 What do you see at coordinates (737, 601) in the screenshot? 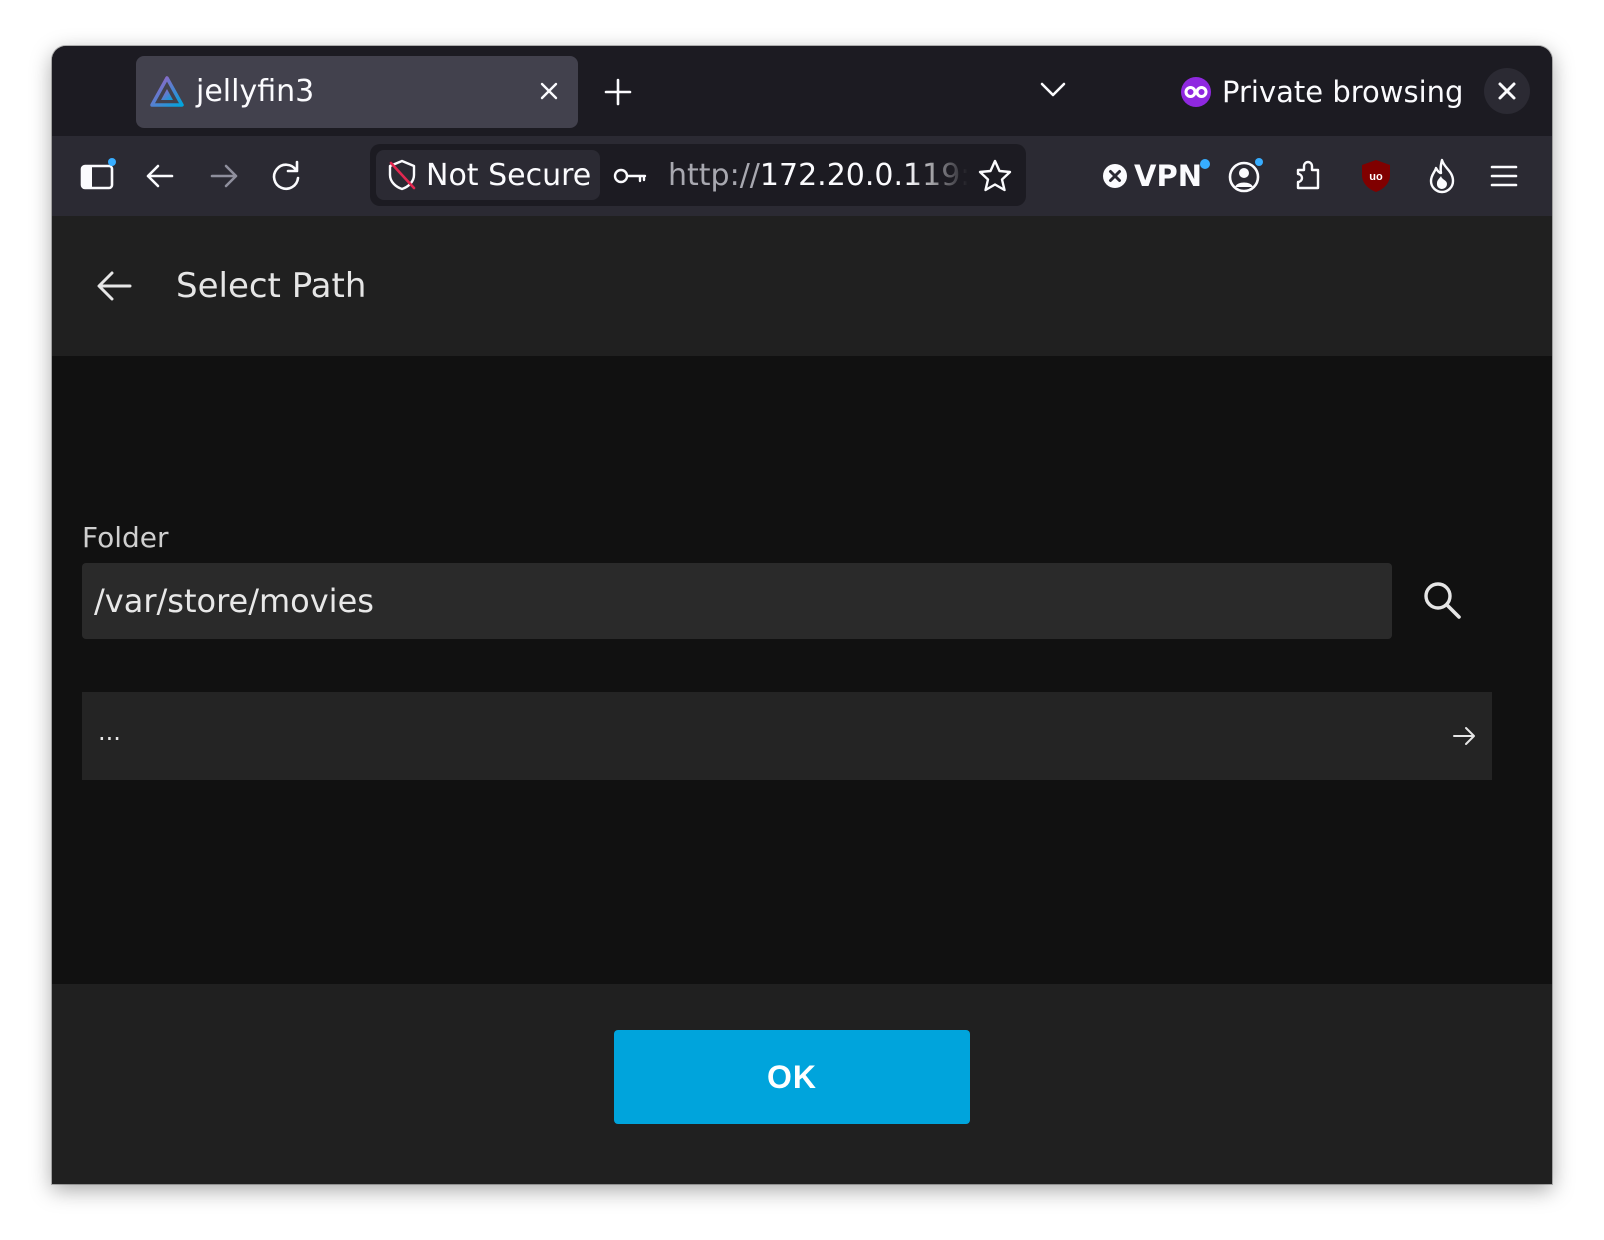
I see `folder-path-input` at bounding box center [737, 601].